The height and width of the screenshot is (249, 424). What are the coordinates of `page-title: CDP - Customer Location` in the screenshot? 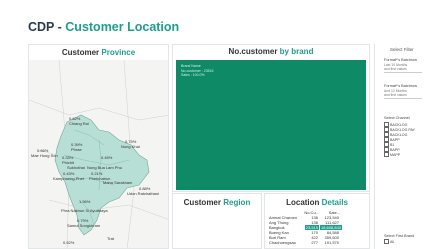 It's located at (103, 27).